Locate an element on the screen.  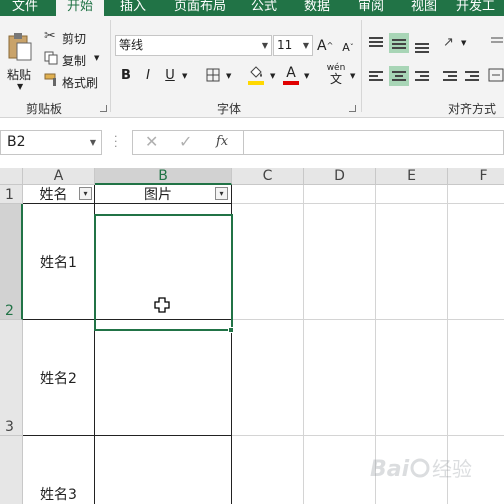
cell-c4 is located at coordinates (268, 470).